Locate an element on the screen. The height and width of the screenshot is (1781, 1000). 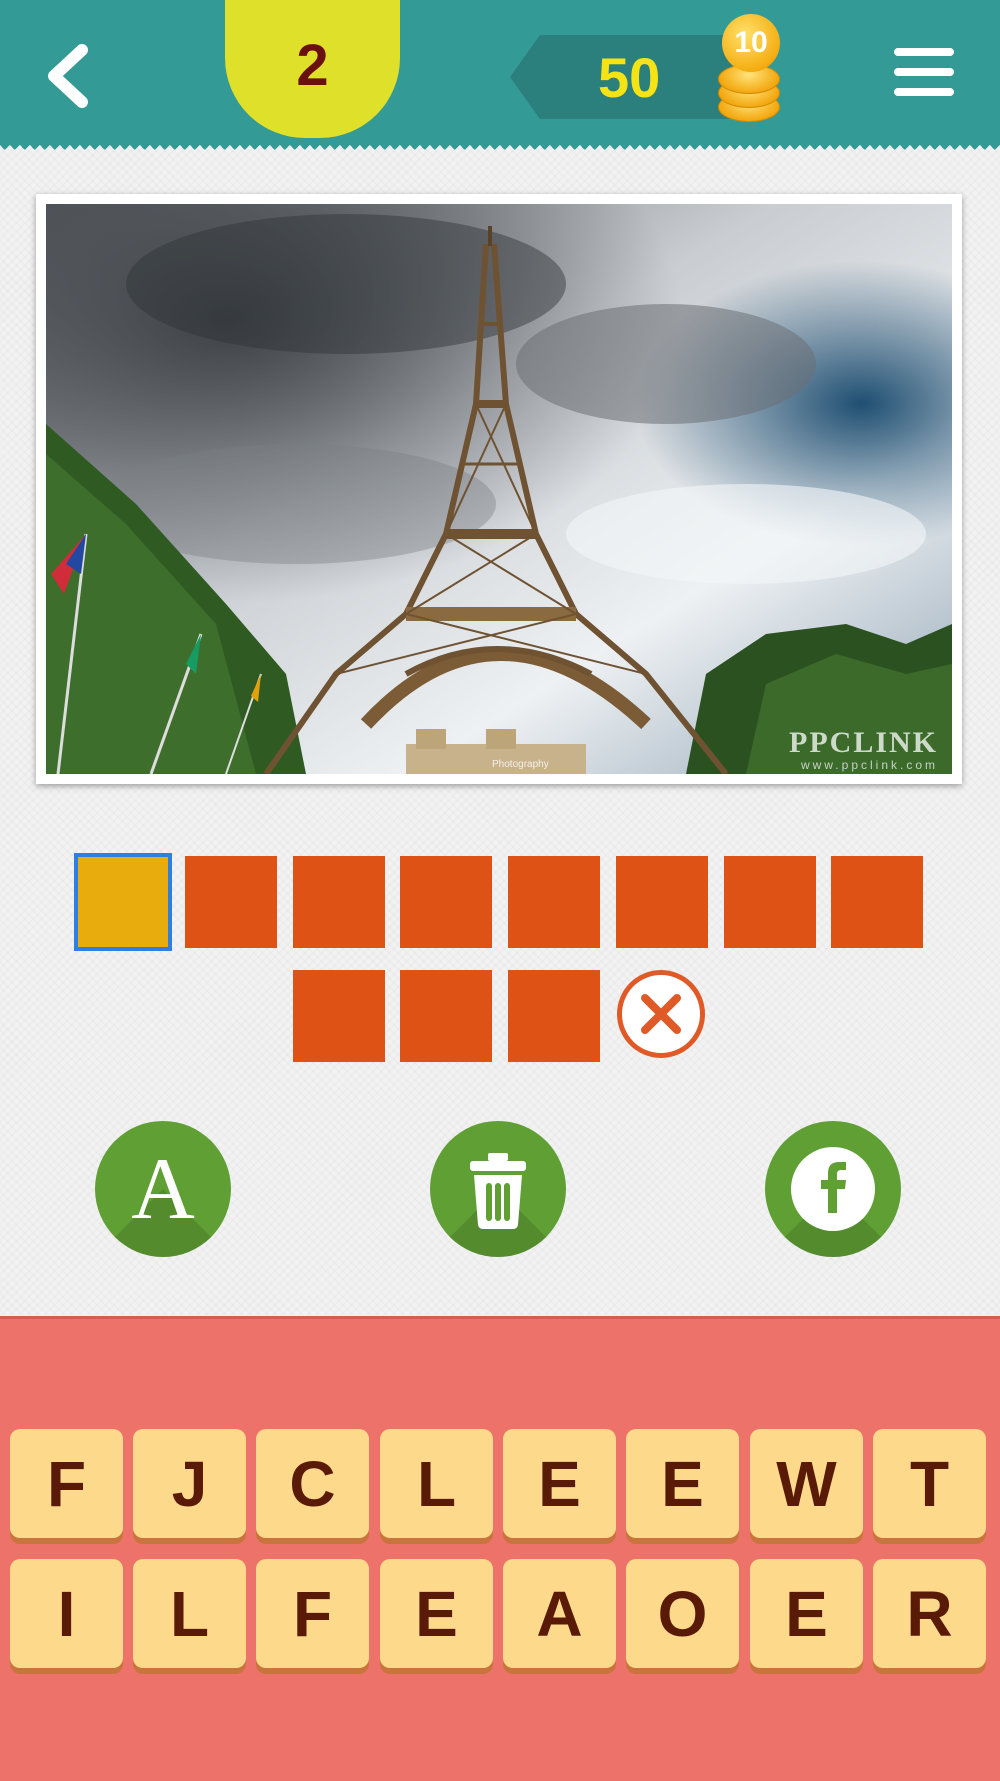
key-letter: A is located at coordinates (559, 1613).